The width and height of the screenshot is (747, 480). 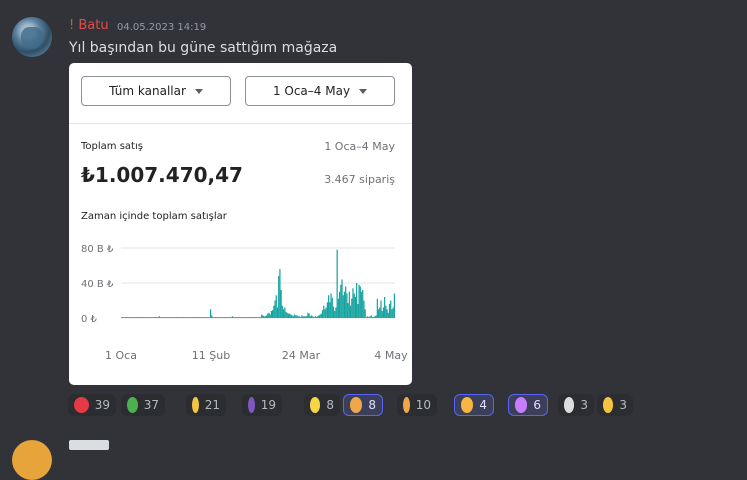 What do you see at coordinates (32, 460) in the screenshot?
I see `next-user-avatar` at bounding box center [32, 460].